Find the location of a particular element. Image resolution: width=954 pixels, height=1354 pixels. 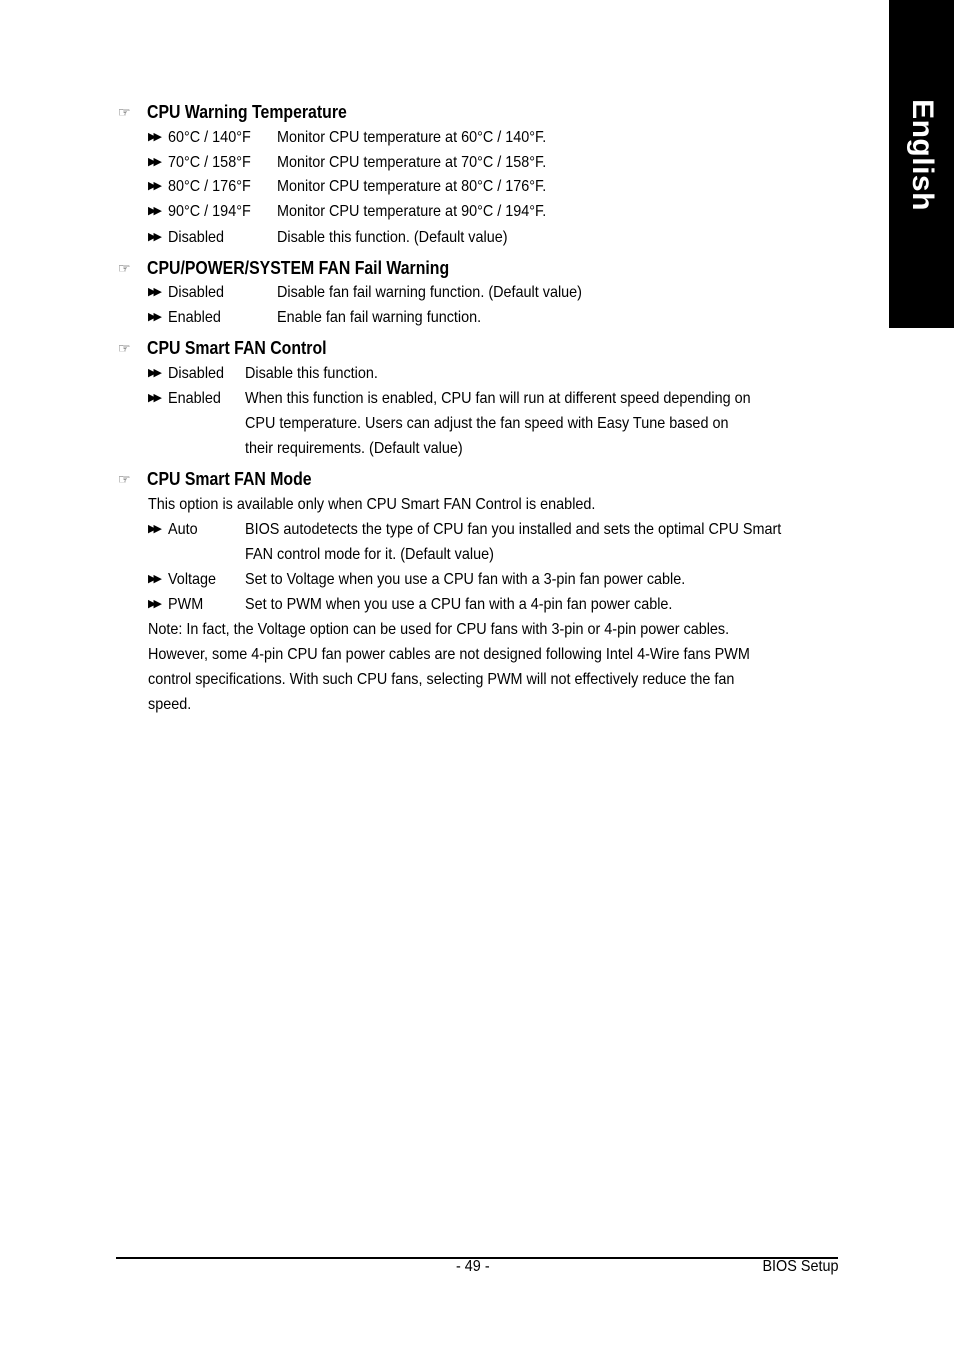

option-description: Monitor CPU temperature at 80°C / 176°F. is located at coordinates (412, 186).